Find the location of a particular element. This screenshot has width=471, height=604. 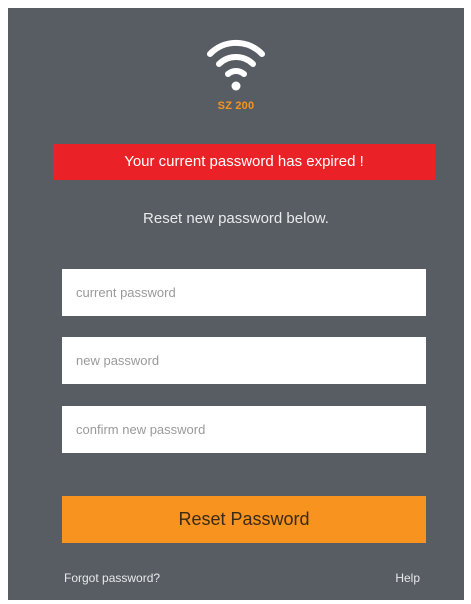

model-name: SZ 200 is located at coordinates (236, 106).